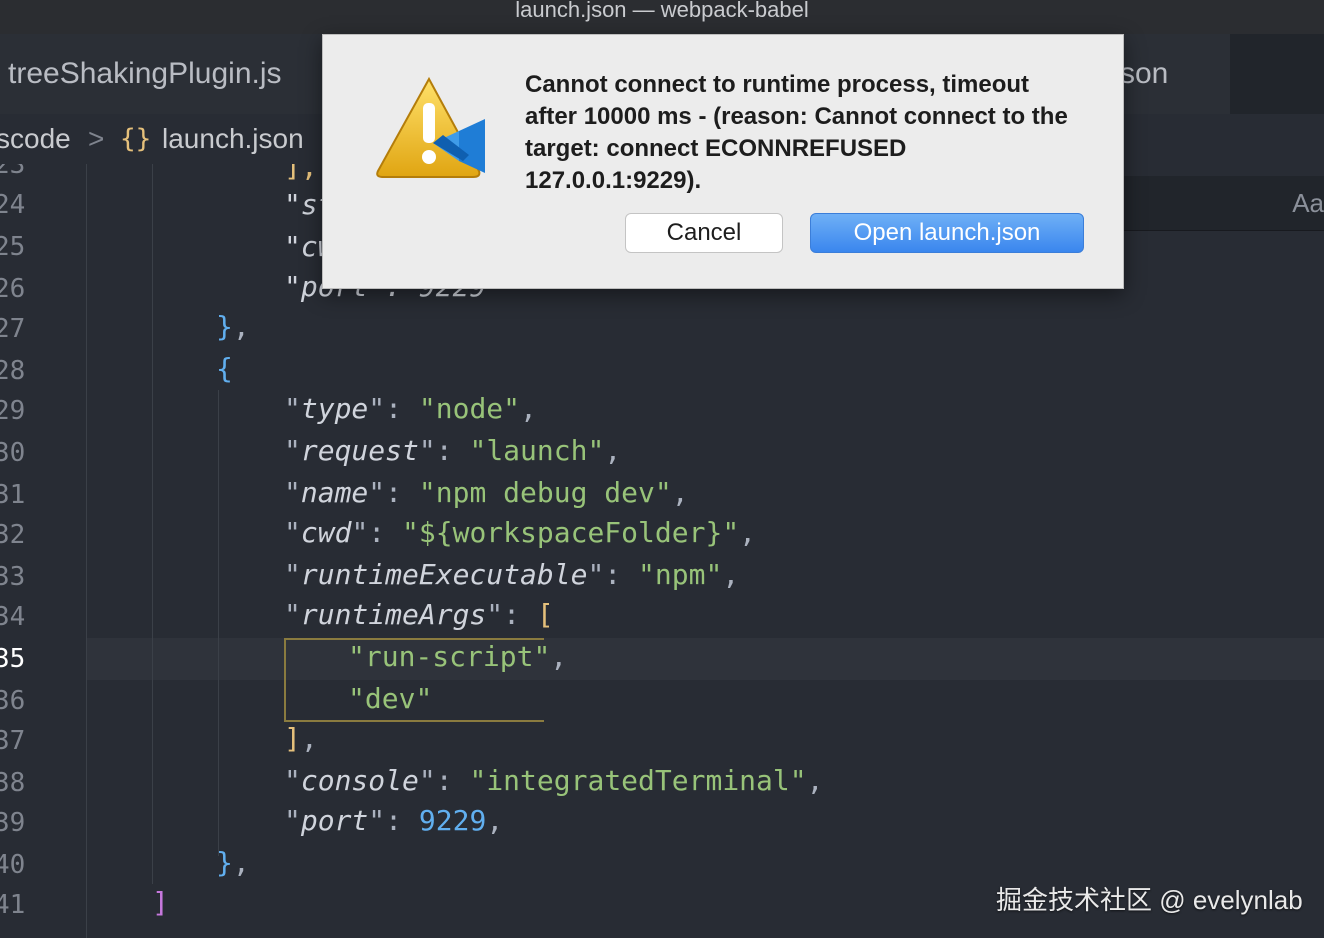  What do you see at coordinates (458, 656) in the screenshot?
I see `code-line: "run-script",` at bounding box center [458, 656].